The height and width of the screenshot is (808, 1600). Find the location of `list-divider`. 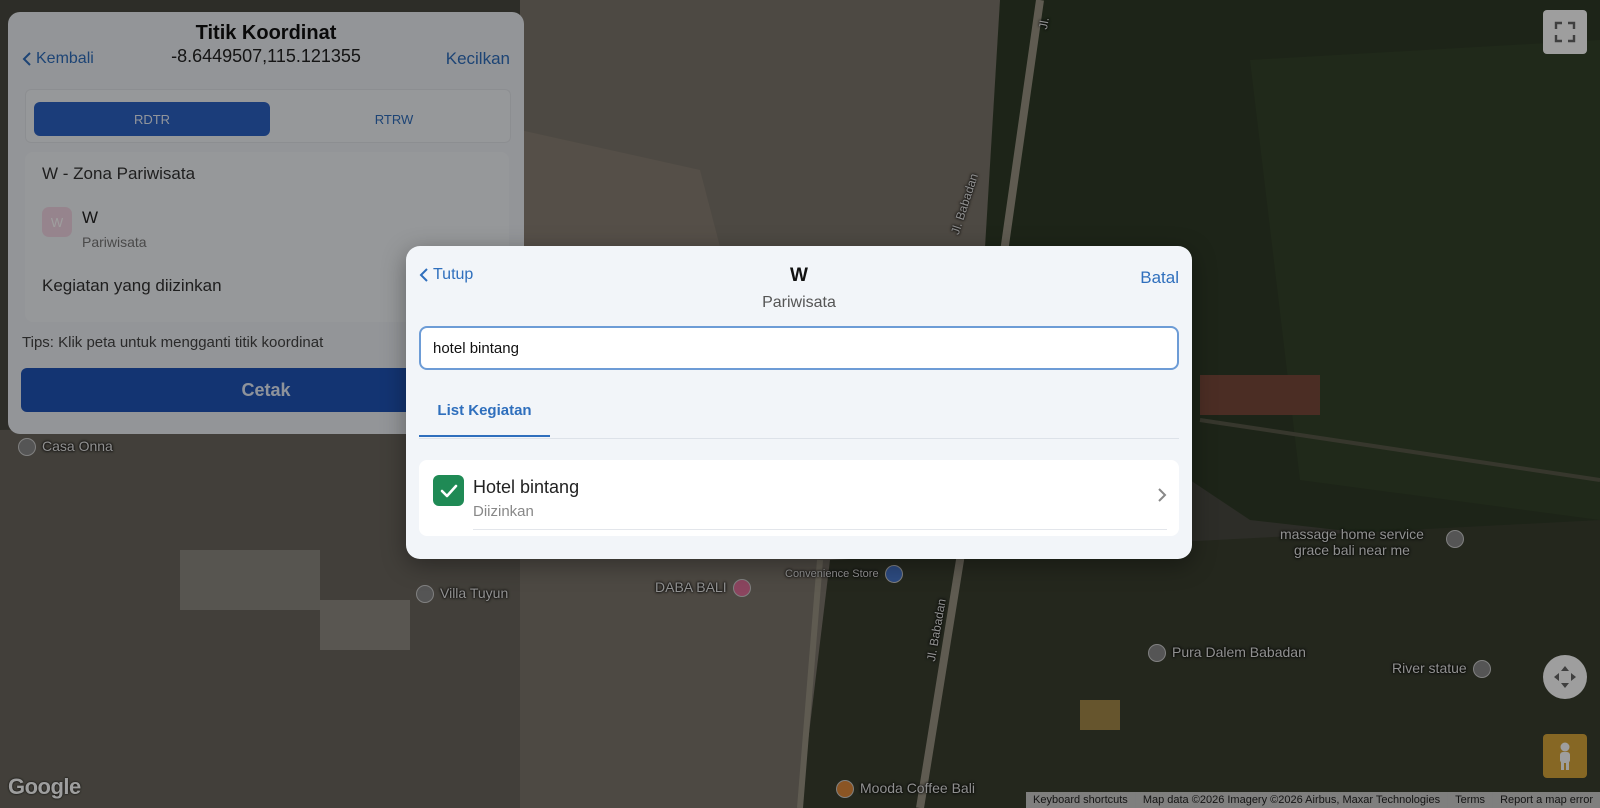

list-divider is located at coordinates (820, 529).